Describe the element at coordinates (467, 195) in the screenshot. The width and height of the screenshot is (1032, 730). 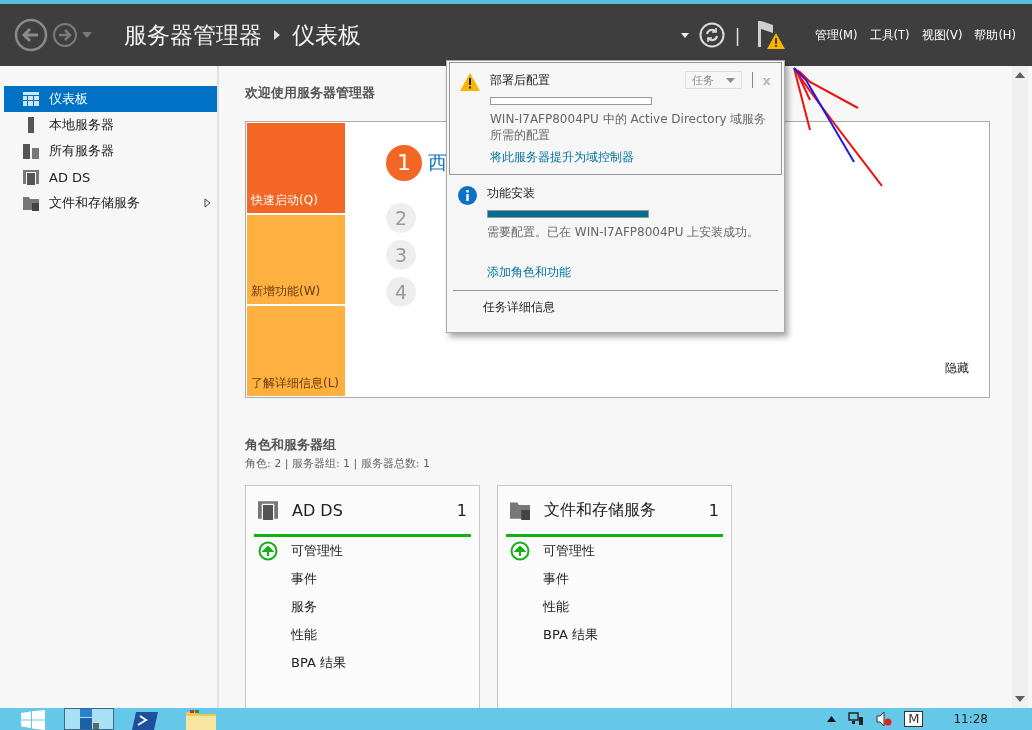
I see `info-icon` at that location.